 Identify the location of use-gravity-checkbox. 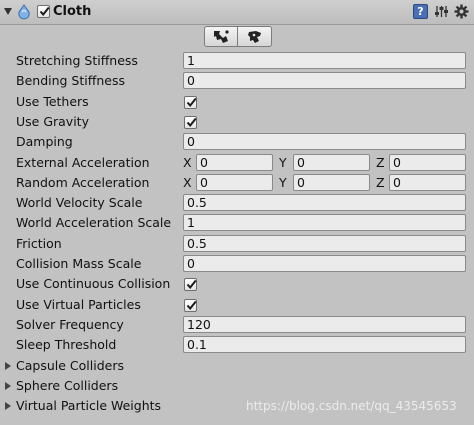
(190, 122).